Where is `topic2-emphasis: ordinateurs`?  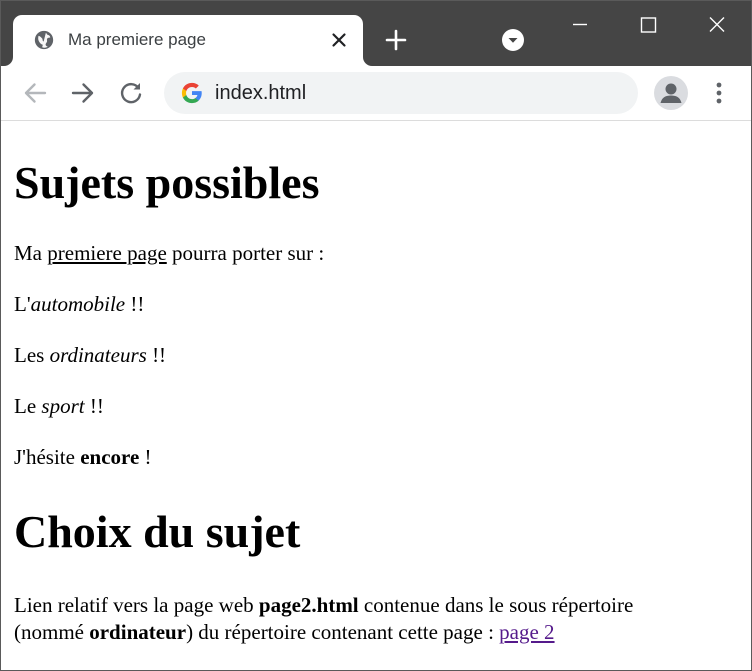
topic2-emphasis: ordinateurs is located at coordinates (98, 355).